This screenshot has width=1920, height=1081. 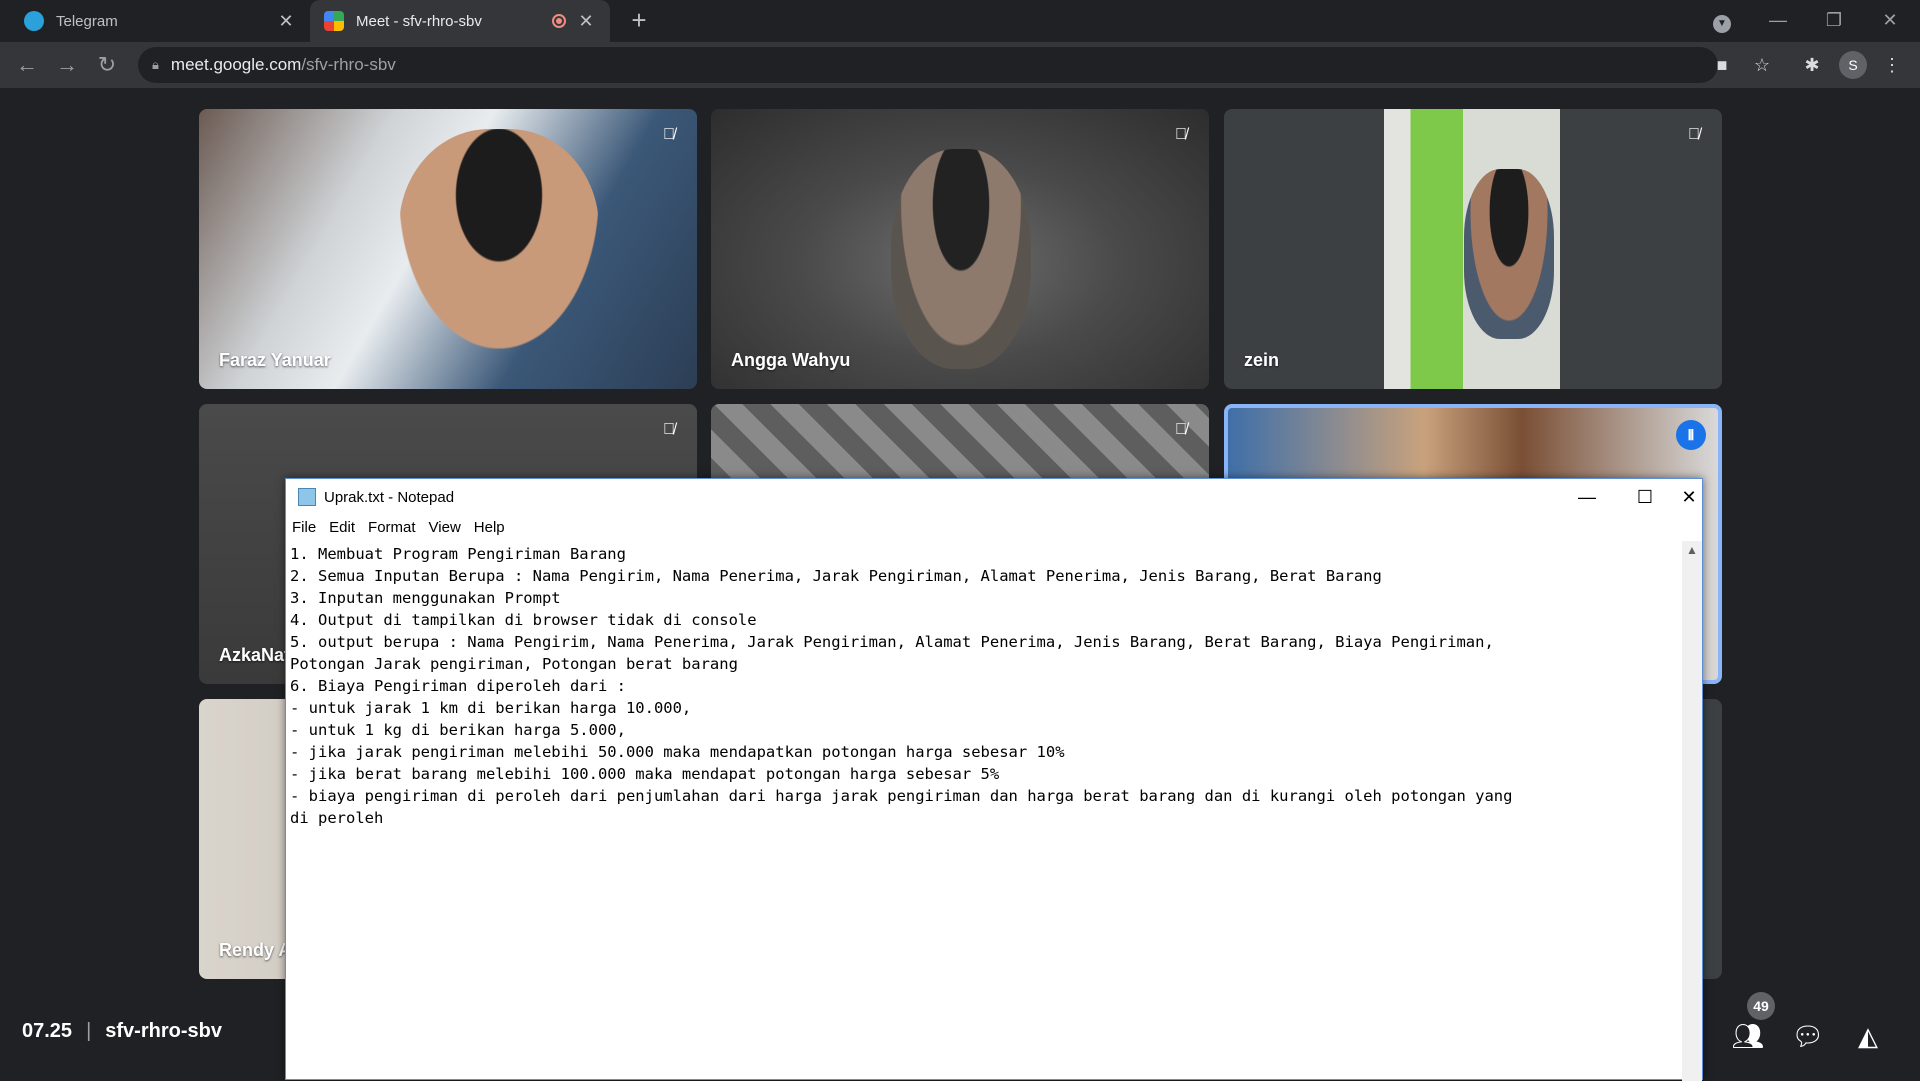 I want to click on minimize-icon: —, so click(x=1778, y=20).